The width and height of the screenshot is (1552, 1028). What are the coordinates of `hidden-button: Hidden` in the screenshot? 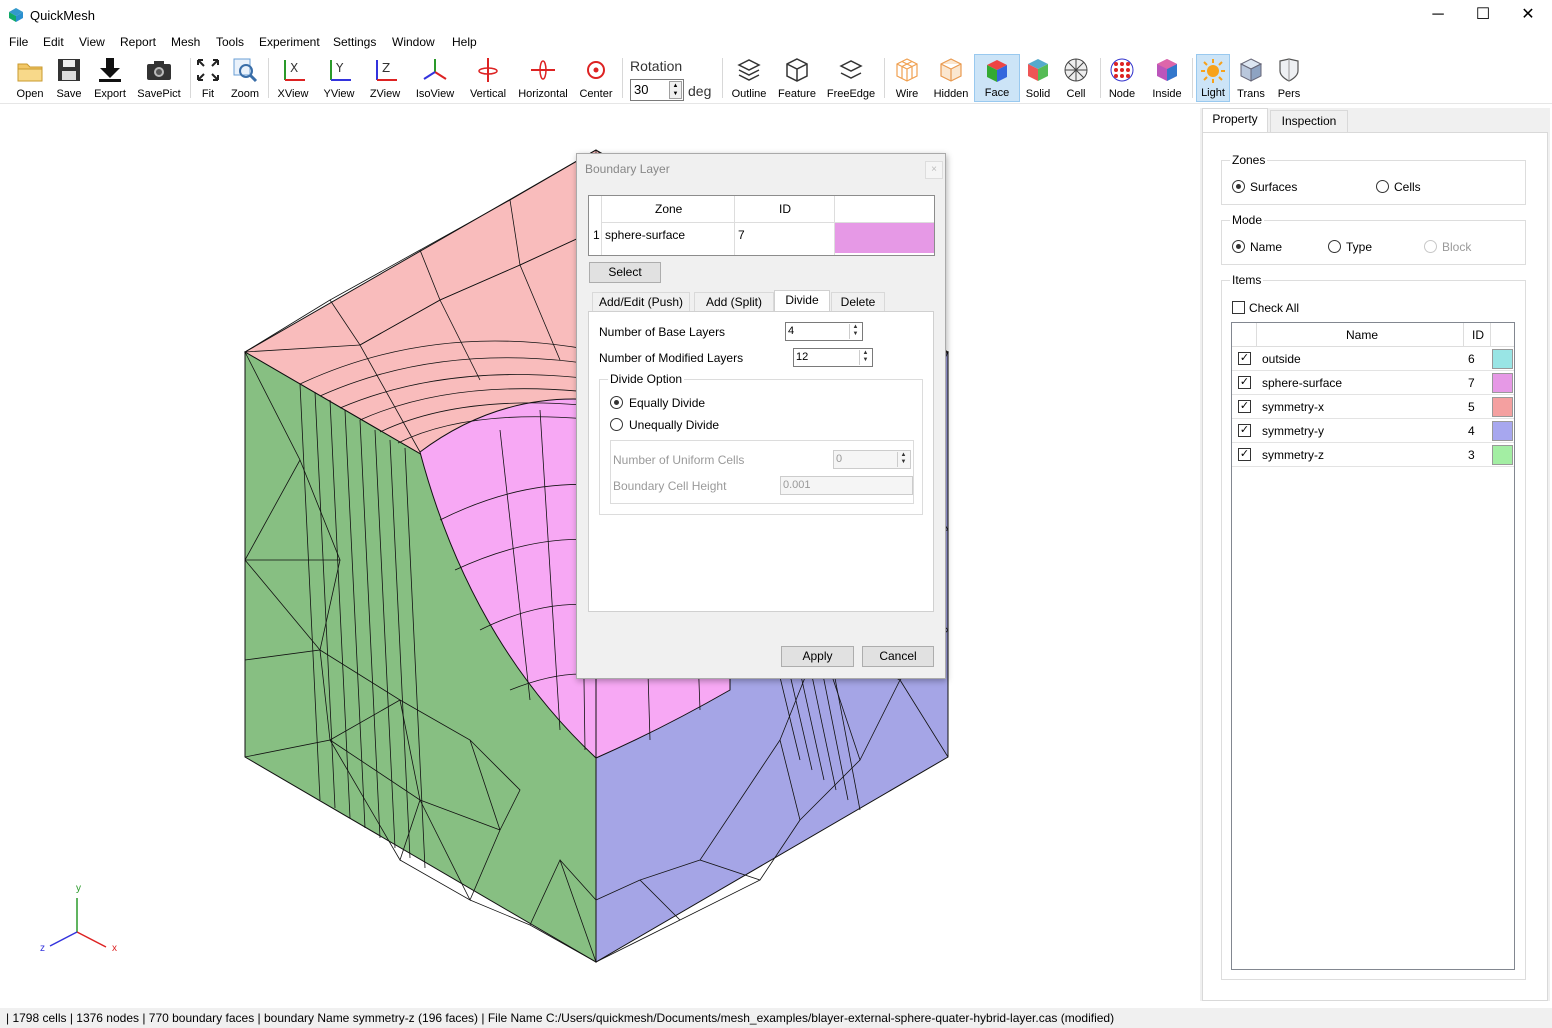 It's located at (951, 78).